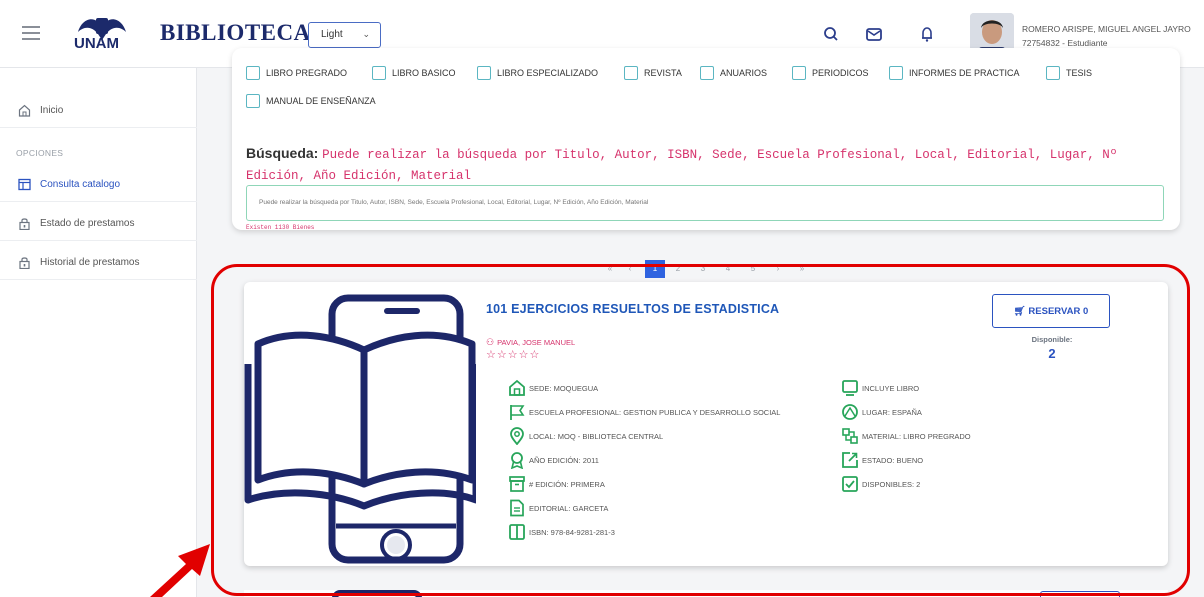 The height and width of the screenshot is (597, 1204). What do you see at coordinates (52, 110) in the screenshot?
I see `sidebar-item-label: Inicio` at bounding box center [52, 110].